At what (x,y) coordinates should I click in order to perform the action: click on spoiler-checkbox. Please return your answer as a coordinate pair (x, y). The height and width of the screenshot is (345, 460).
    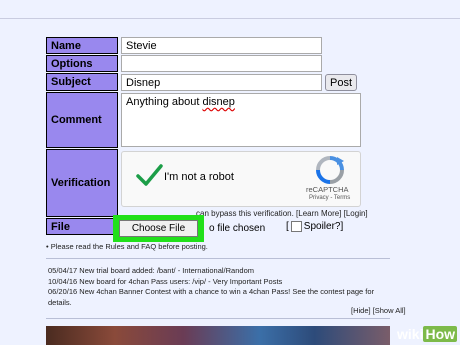
    Looking at the image, I should click on (296, 226).